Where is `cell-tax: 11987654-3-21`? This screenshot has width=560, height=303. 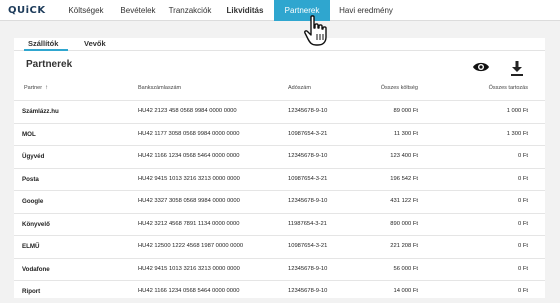 cell-tax: 11987654-3-21 is located at coordinates (307, 223).